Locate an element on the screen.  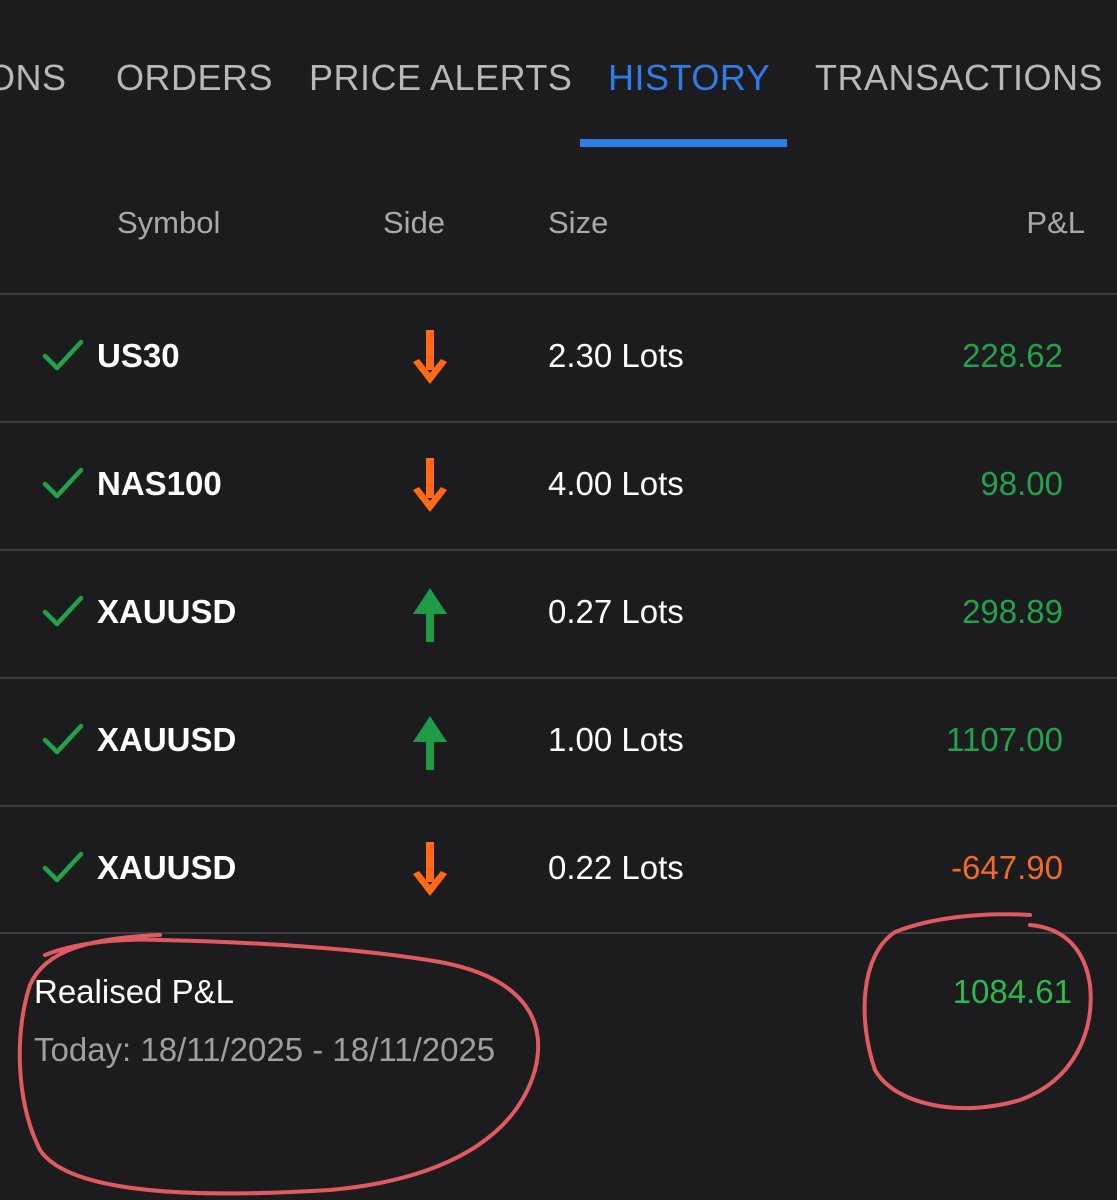
trade-symbol: US30 is located at coordinates (138, 355).